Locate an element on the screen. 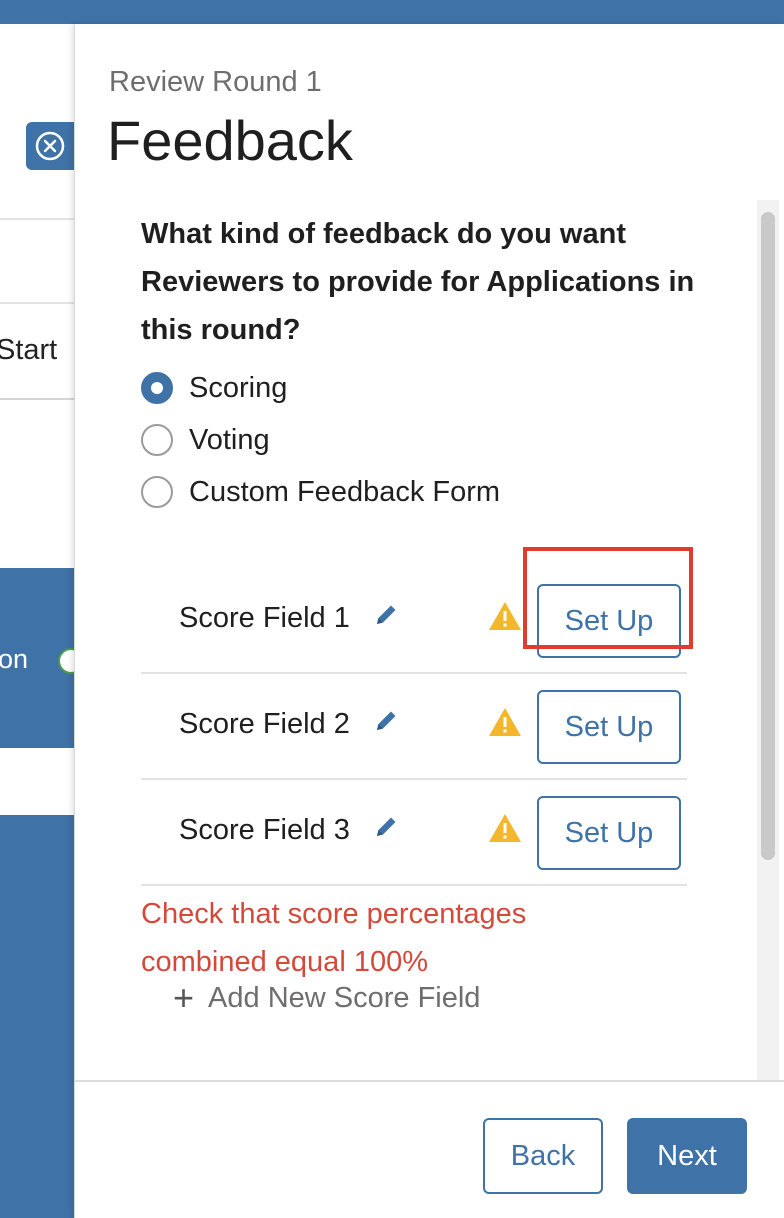  radio-label: Scoring is located at coordinates (238, 387).